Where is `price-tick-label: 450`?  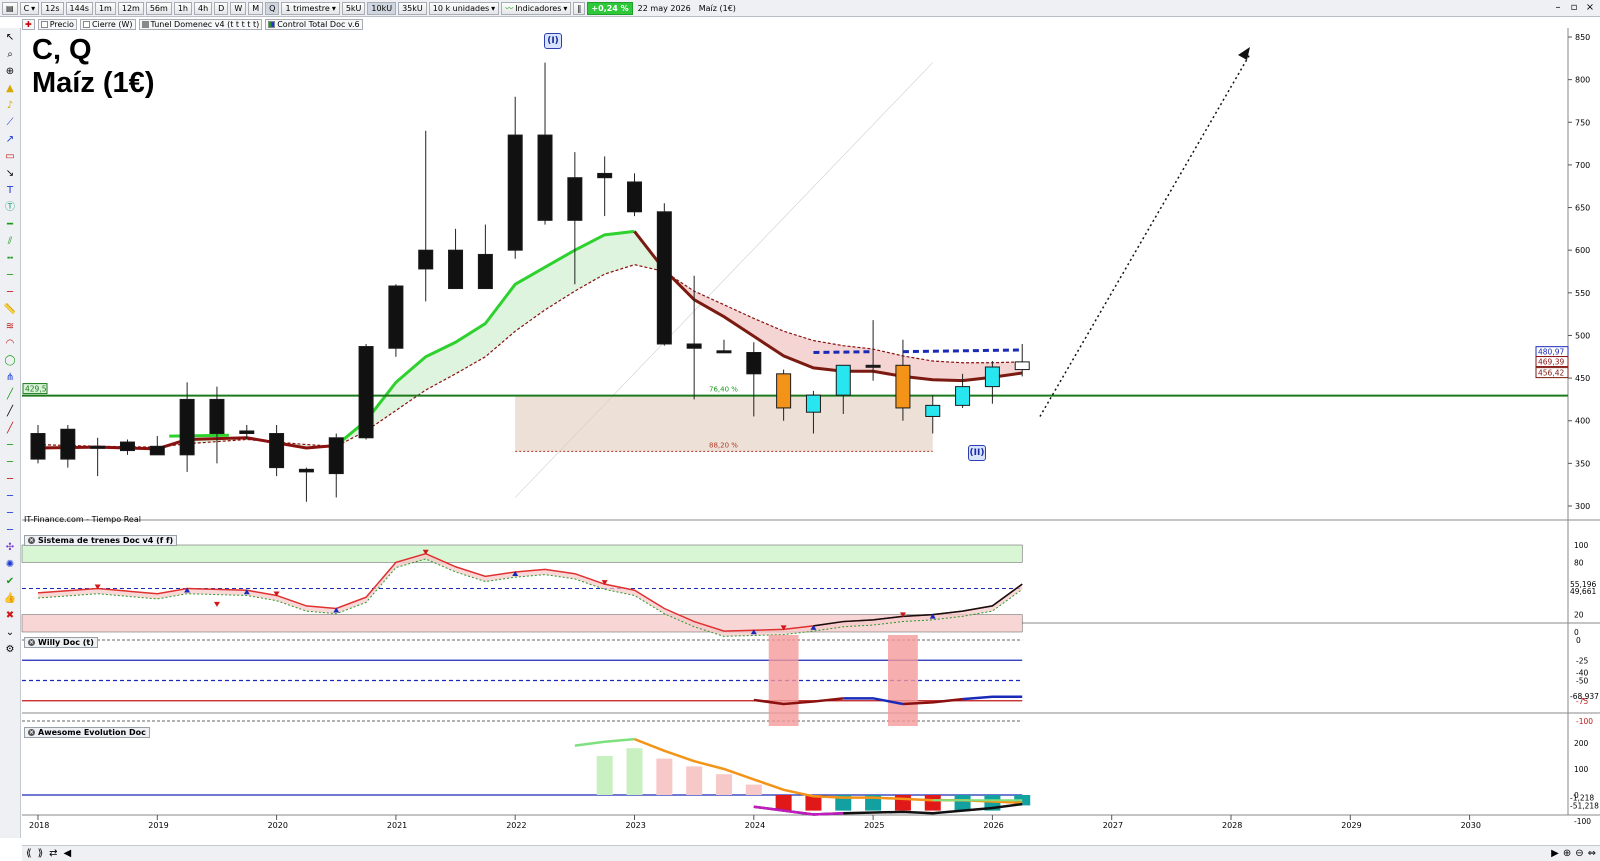
price-tick-label: 450 is located at coordinates (1582, 378).